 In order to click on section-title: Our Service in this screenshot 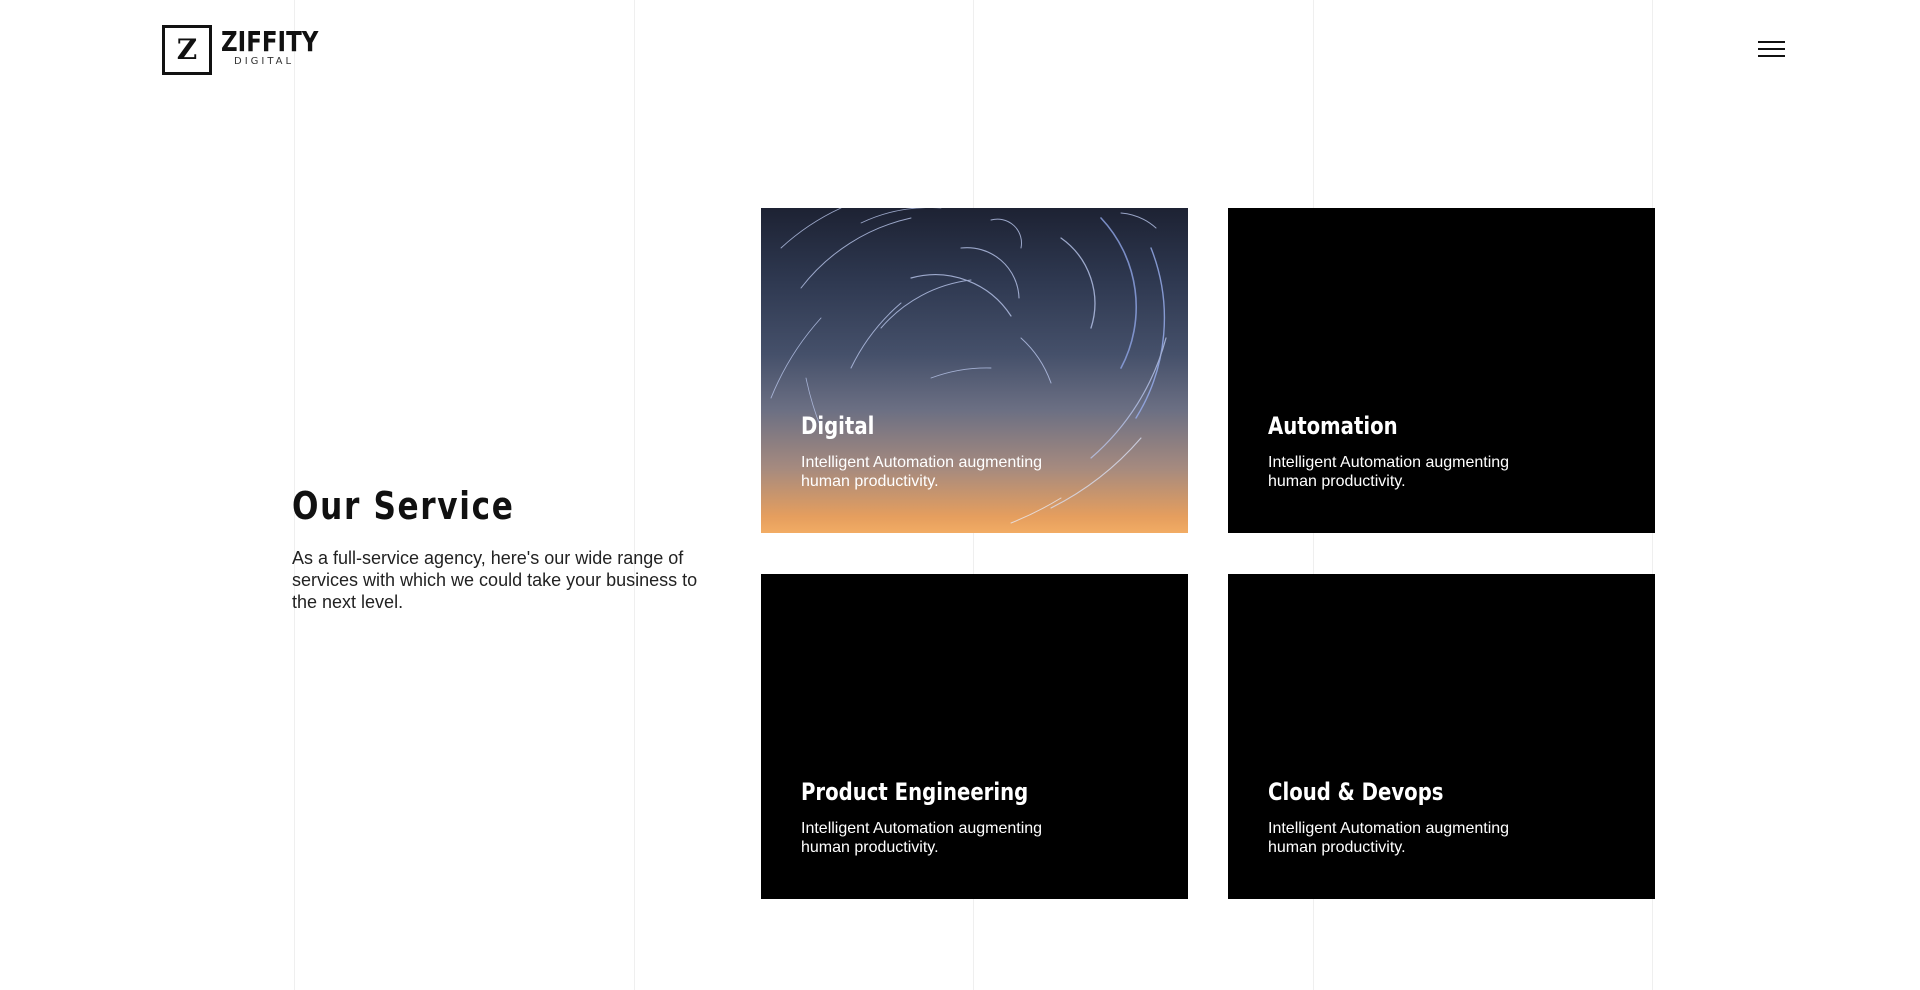, I will do `click(403, 506)`.